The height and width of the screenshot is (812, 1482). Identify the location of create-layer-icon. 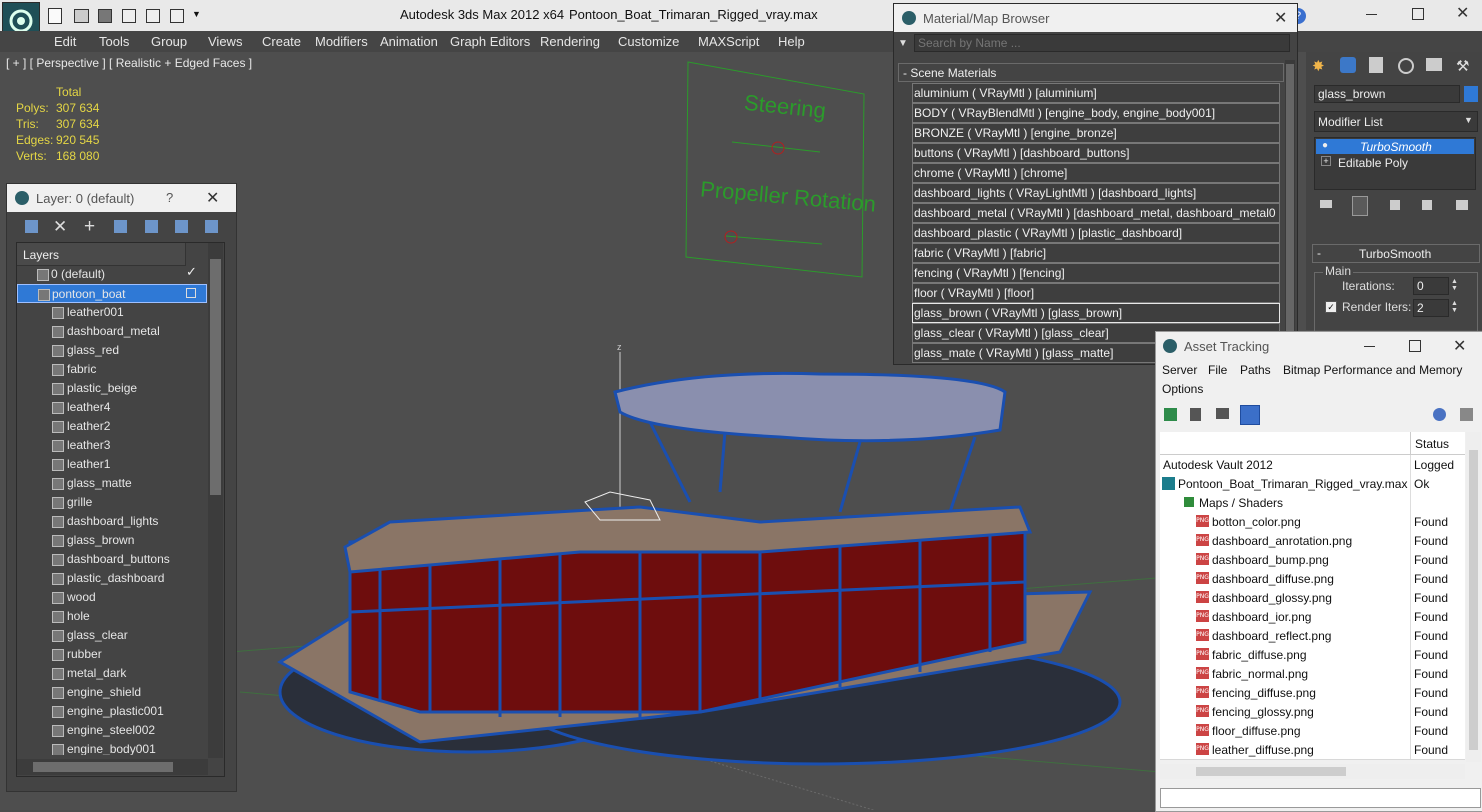
(31, 226).